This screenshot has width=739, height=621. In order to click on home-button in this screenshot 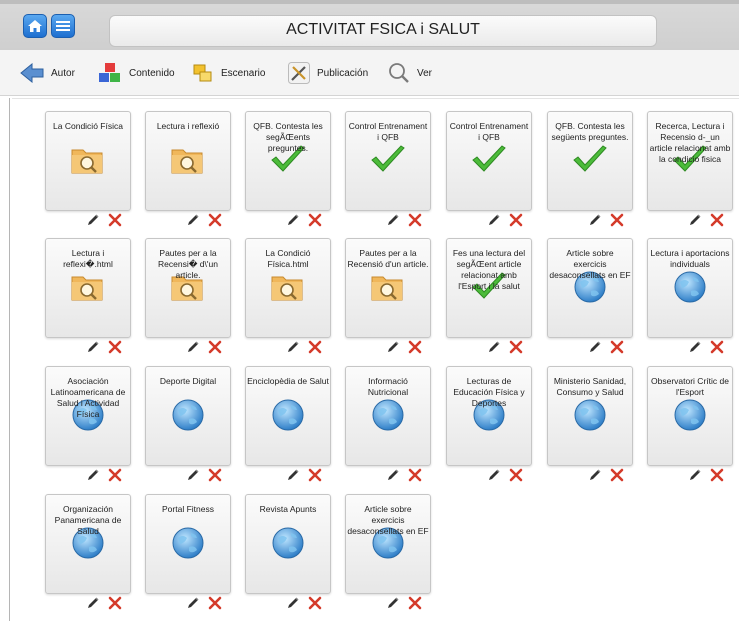, I will do `click(35, 26)`.